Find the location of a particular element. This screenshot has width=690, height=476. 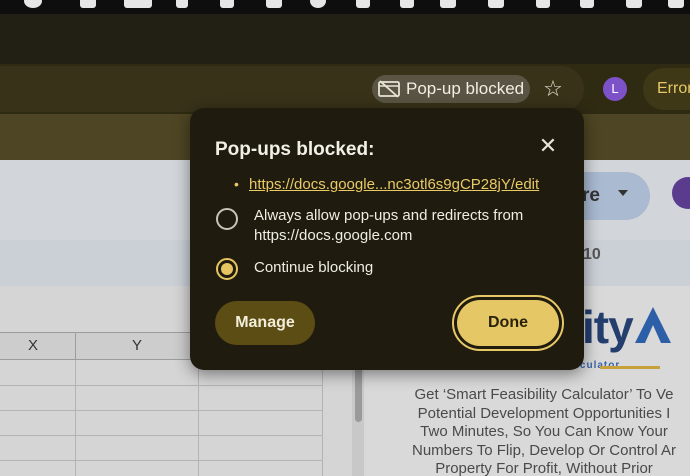

document-text-line: Two Minutes, So You Can Know Your is located at coordinates (544, 431).